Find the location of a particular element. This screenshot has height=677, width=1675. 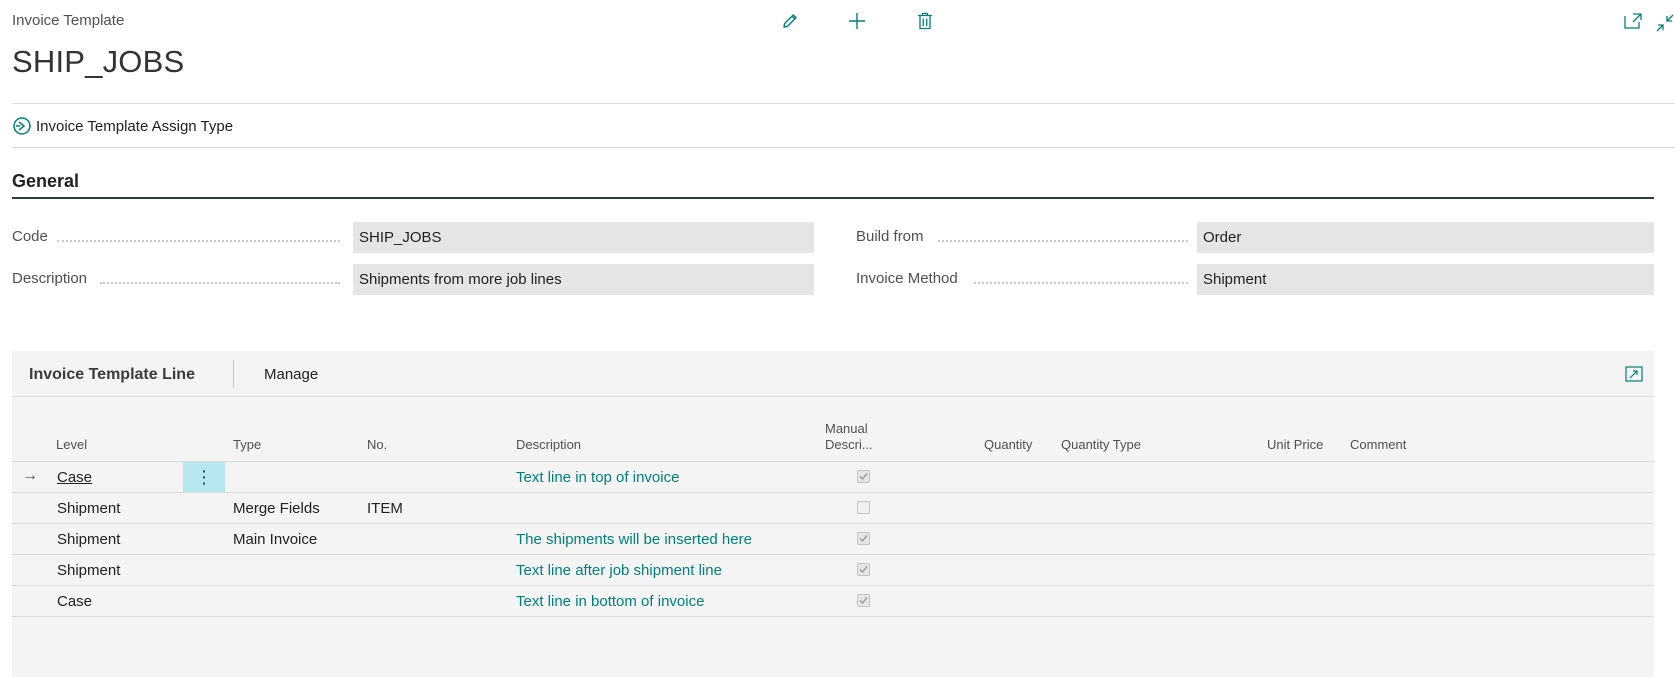

new-button is located at coordinates (857, 21).